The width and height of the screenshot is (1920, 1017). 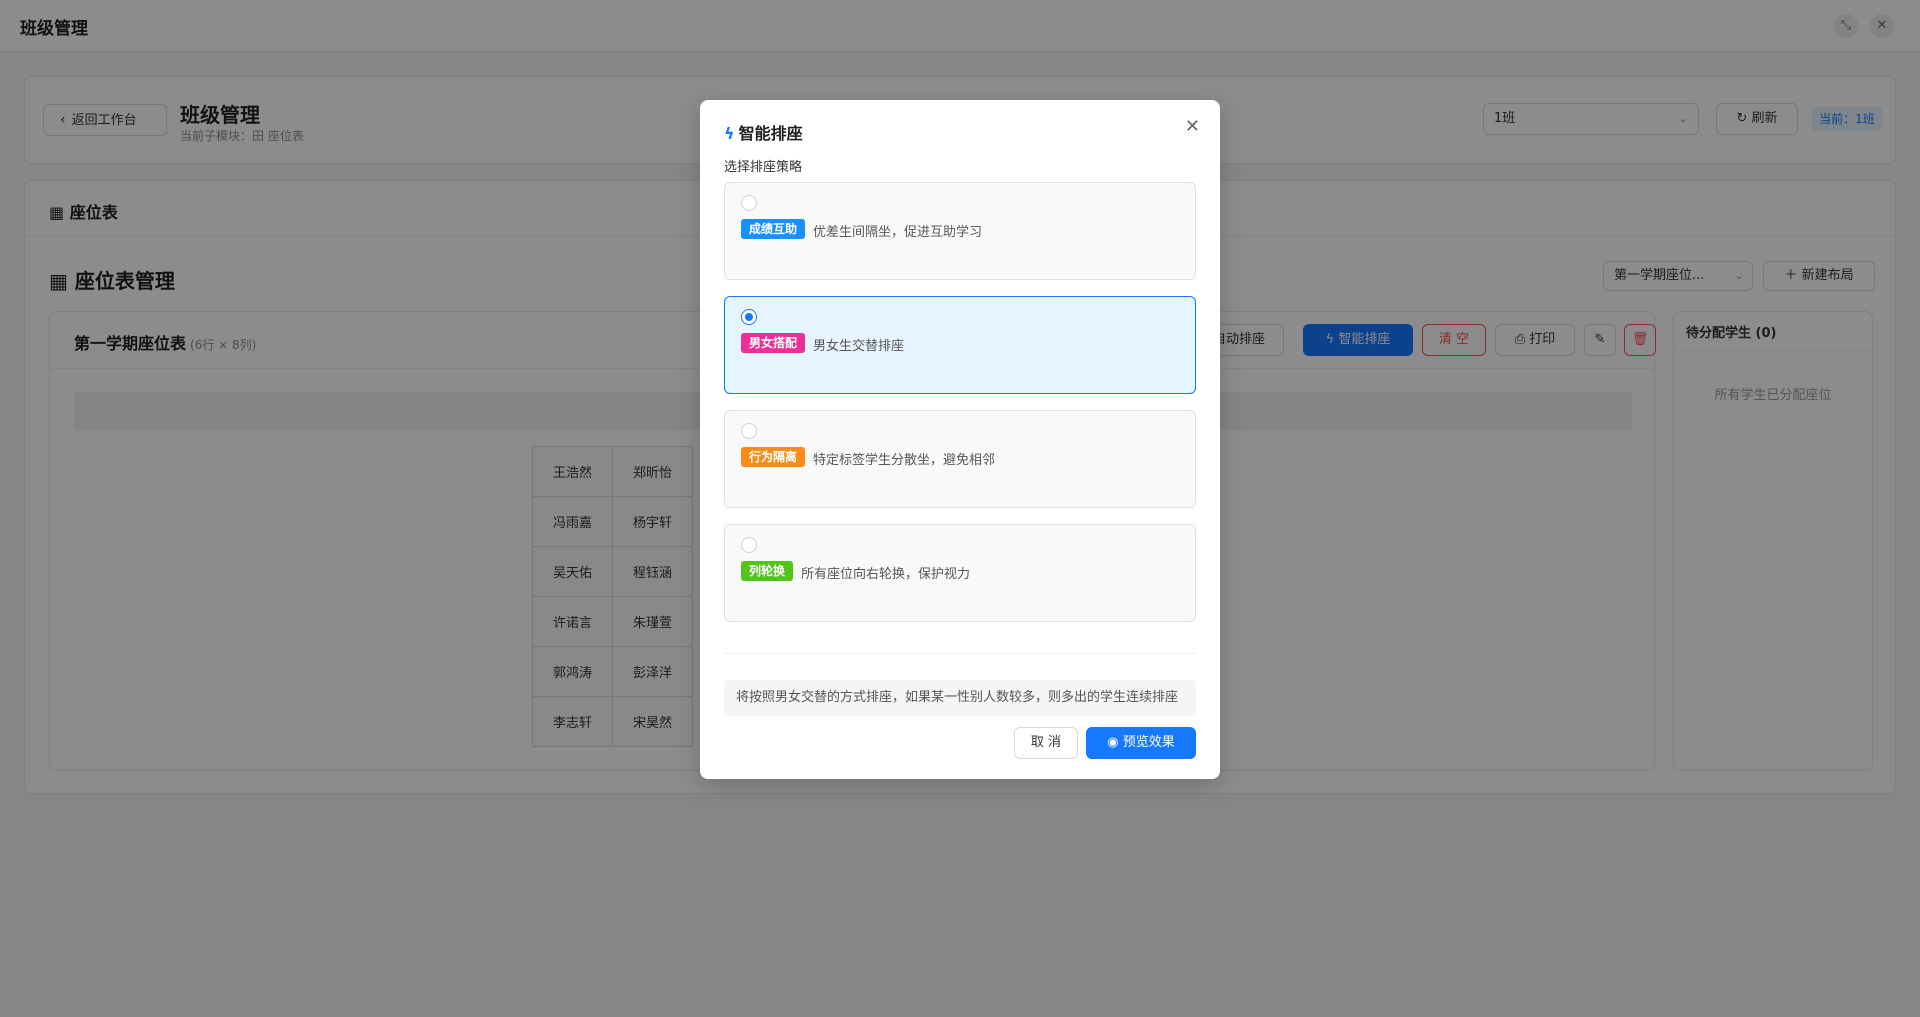 I want to click on strategy-tag: 男女搭配, so click(x=773, y=343).